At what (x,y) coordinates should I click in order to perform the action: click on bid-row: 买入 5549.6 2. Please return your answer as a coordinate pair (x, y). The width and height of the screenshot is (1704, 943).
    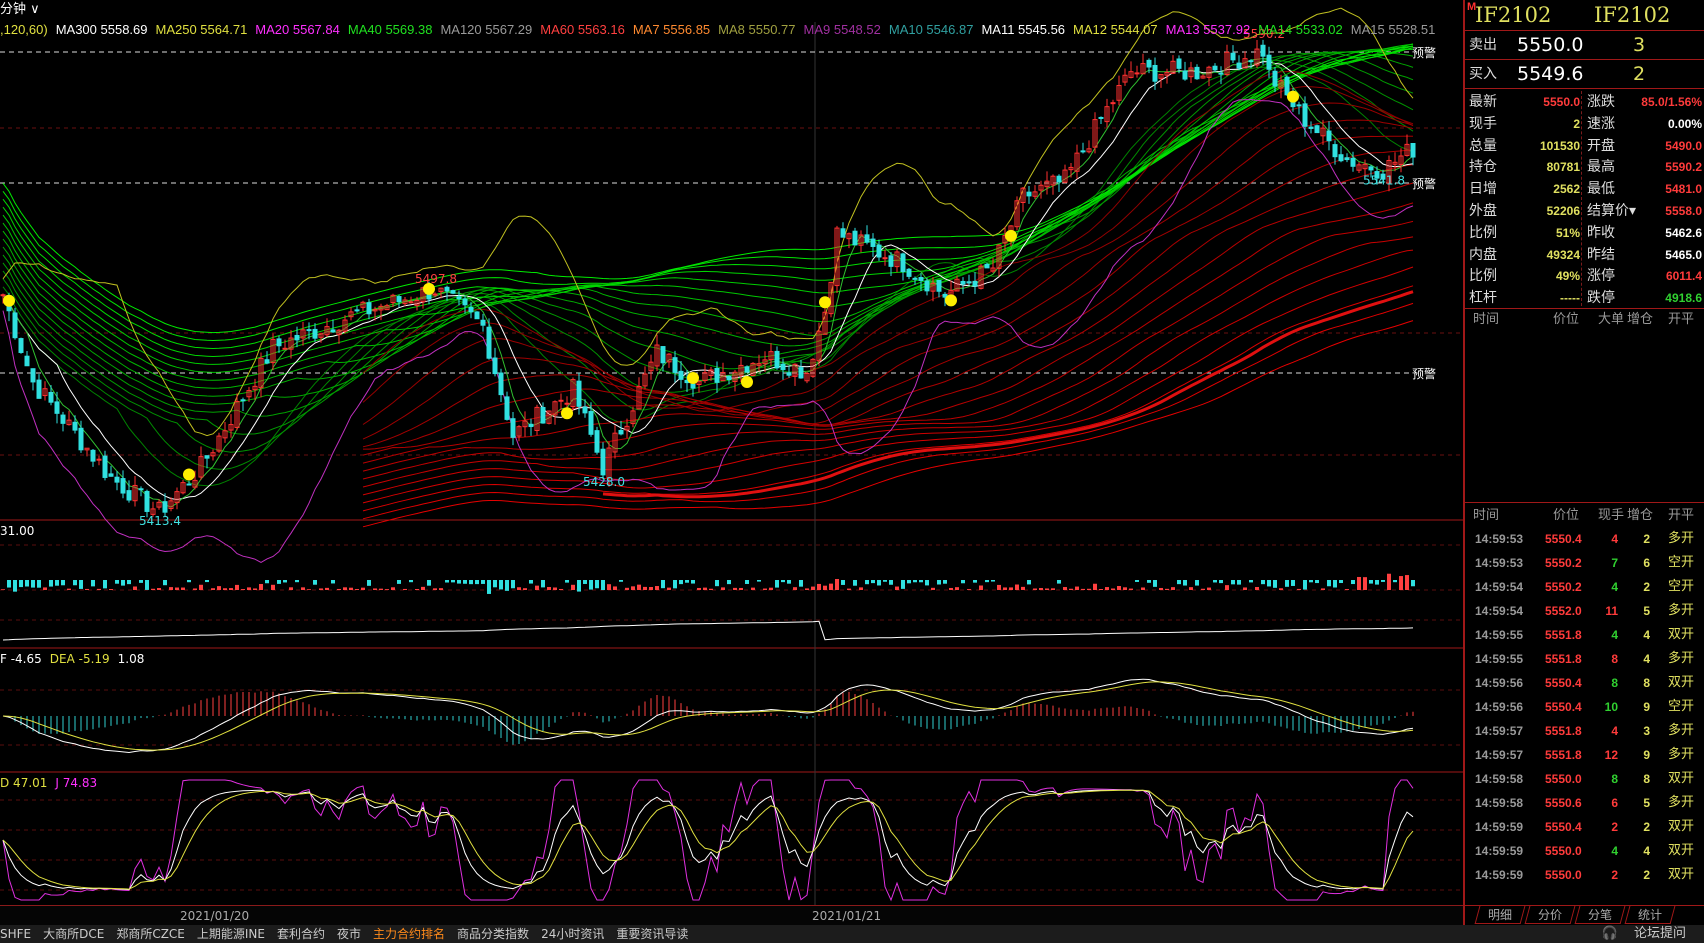
    Looking at the image, I should click on (1584, 74).